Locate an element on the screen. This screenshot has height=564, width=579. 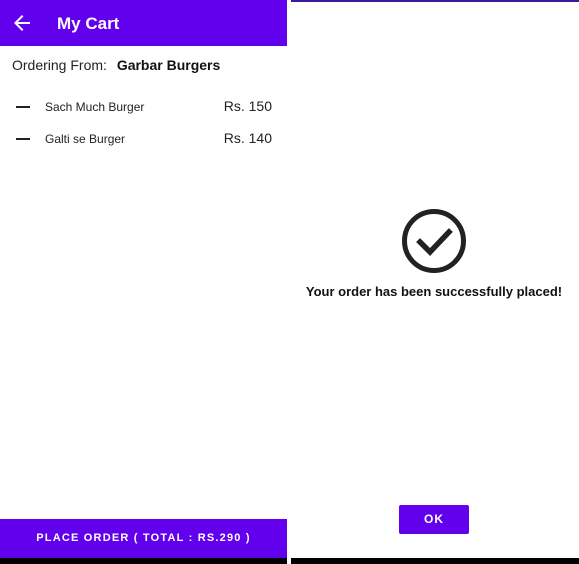
page-title: My Cart is located at coordinates (88, 23).